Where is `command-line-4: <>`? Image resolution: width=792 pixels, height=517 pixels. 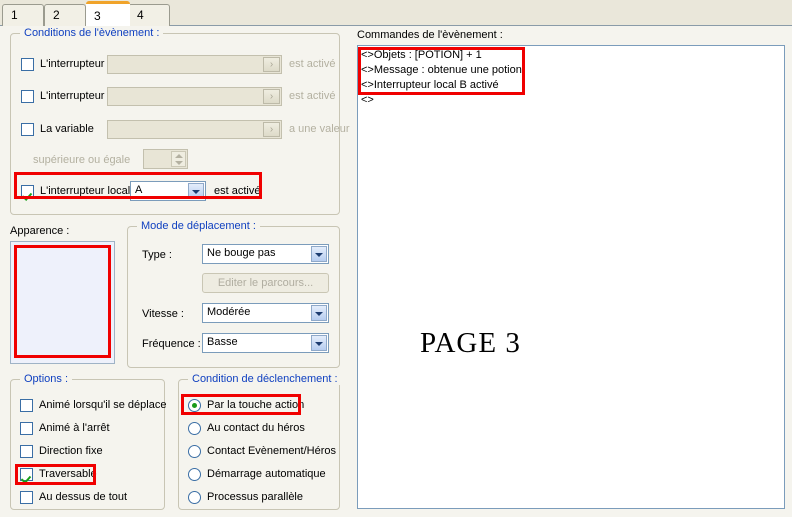 command-line-4: <> is located at coordinates (367, 100).